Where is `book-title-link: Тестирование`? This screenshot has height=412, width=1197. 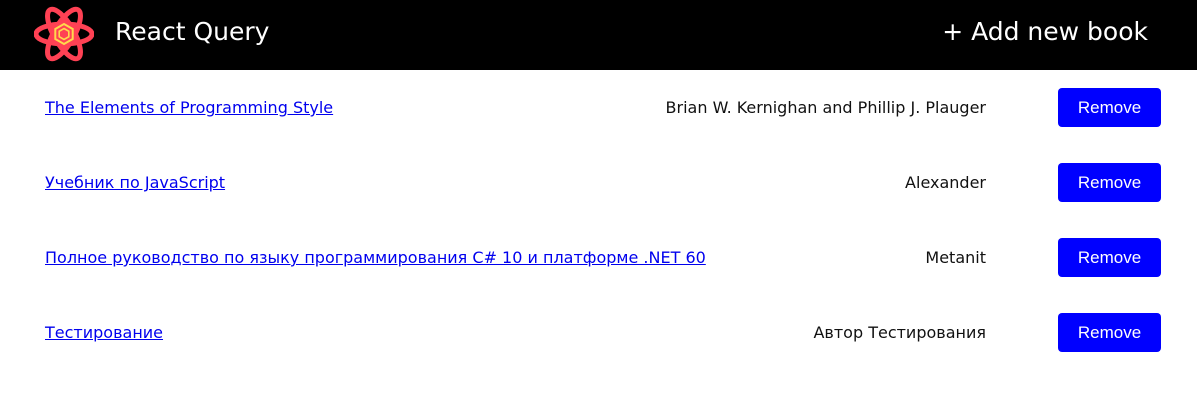
book-title-link: Тестирование is located at coordinates (104, 333).